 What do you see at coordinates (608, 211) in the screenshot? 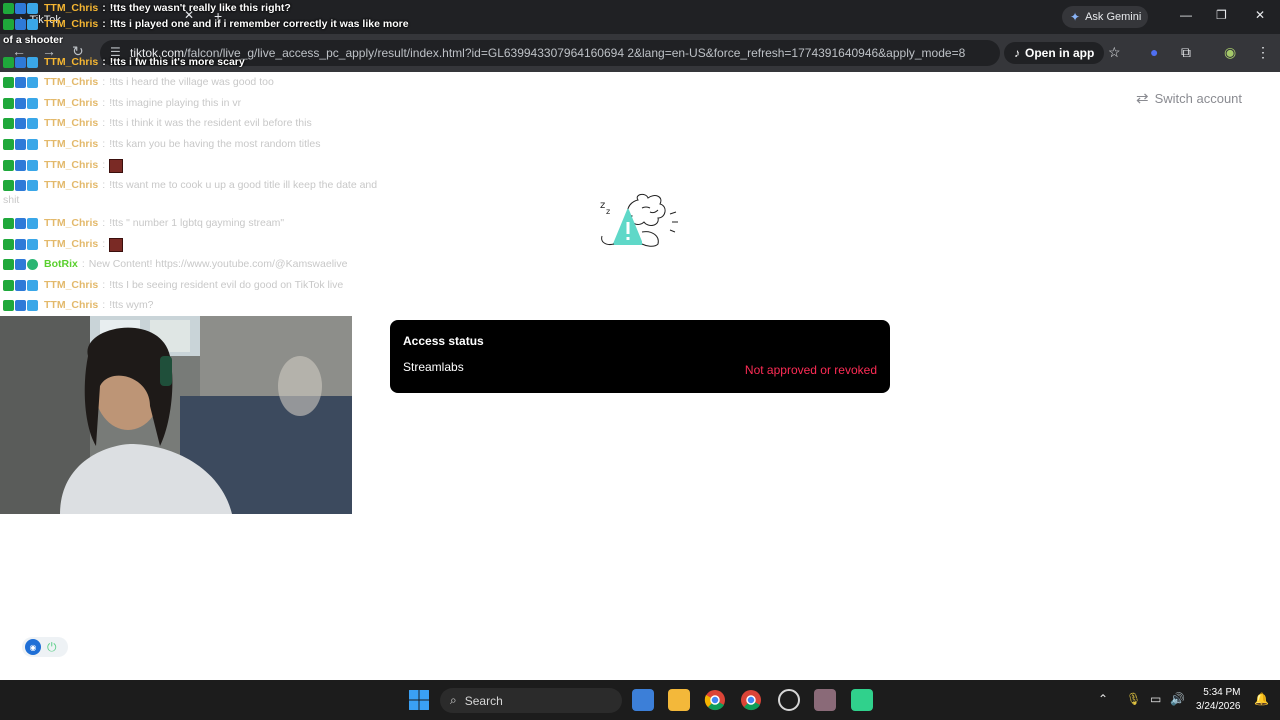
I see `svg-text: z` at bounding box center [608, 211].